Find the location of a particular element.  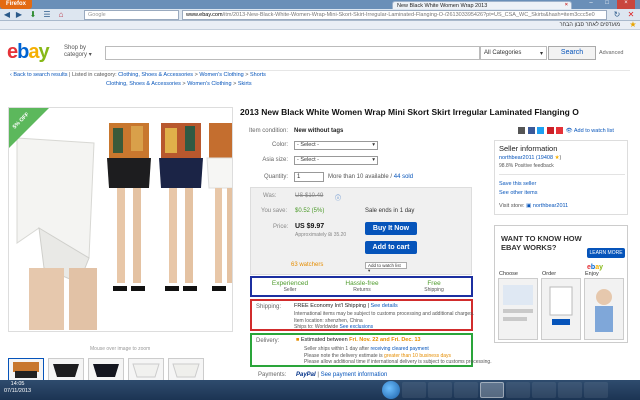

close-tab-icon: × is located at coordinates (566, 5).